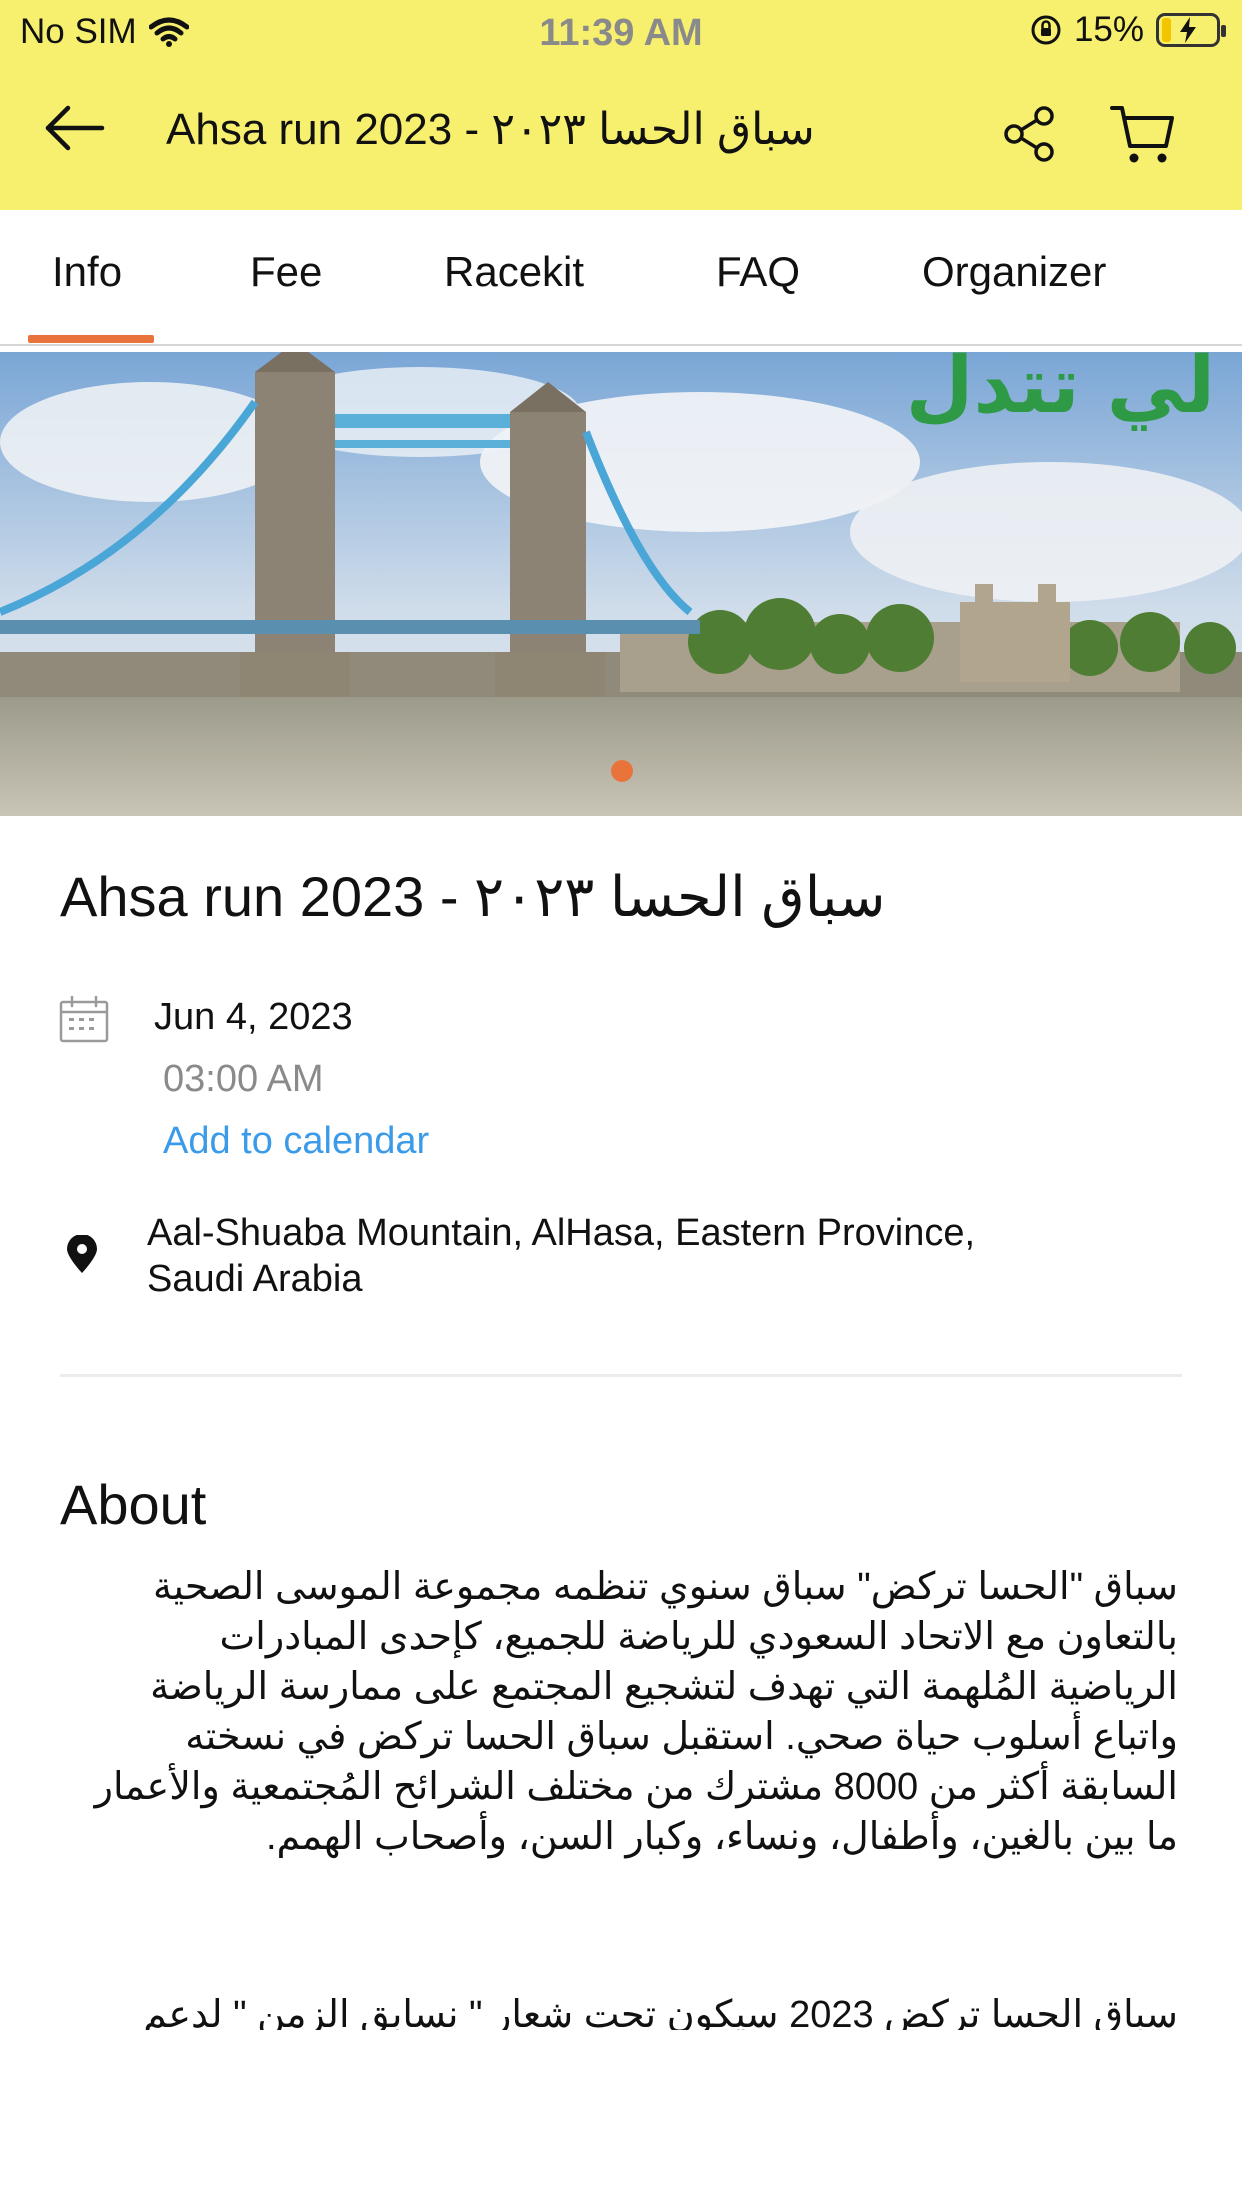 The image size is (1242, 2208). I want to click on tab-info: Info, so click(87, 272).